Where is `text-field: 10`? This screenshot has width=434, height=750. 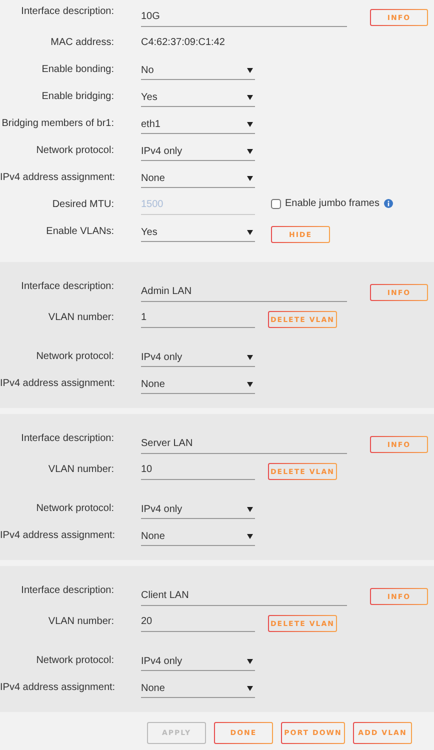
text-field: 10 is located at coordinates (198, 469).